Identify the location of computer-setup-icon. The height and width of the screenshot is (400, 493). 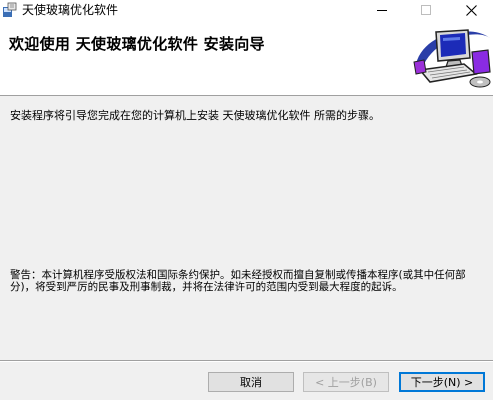
(451, 57).